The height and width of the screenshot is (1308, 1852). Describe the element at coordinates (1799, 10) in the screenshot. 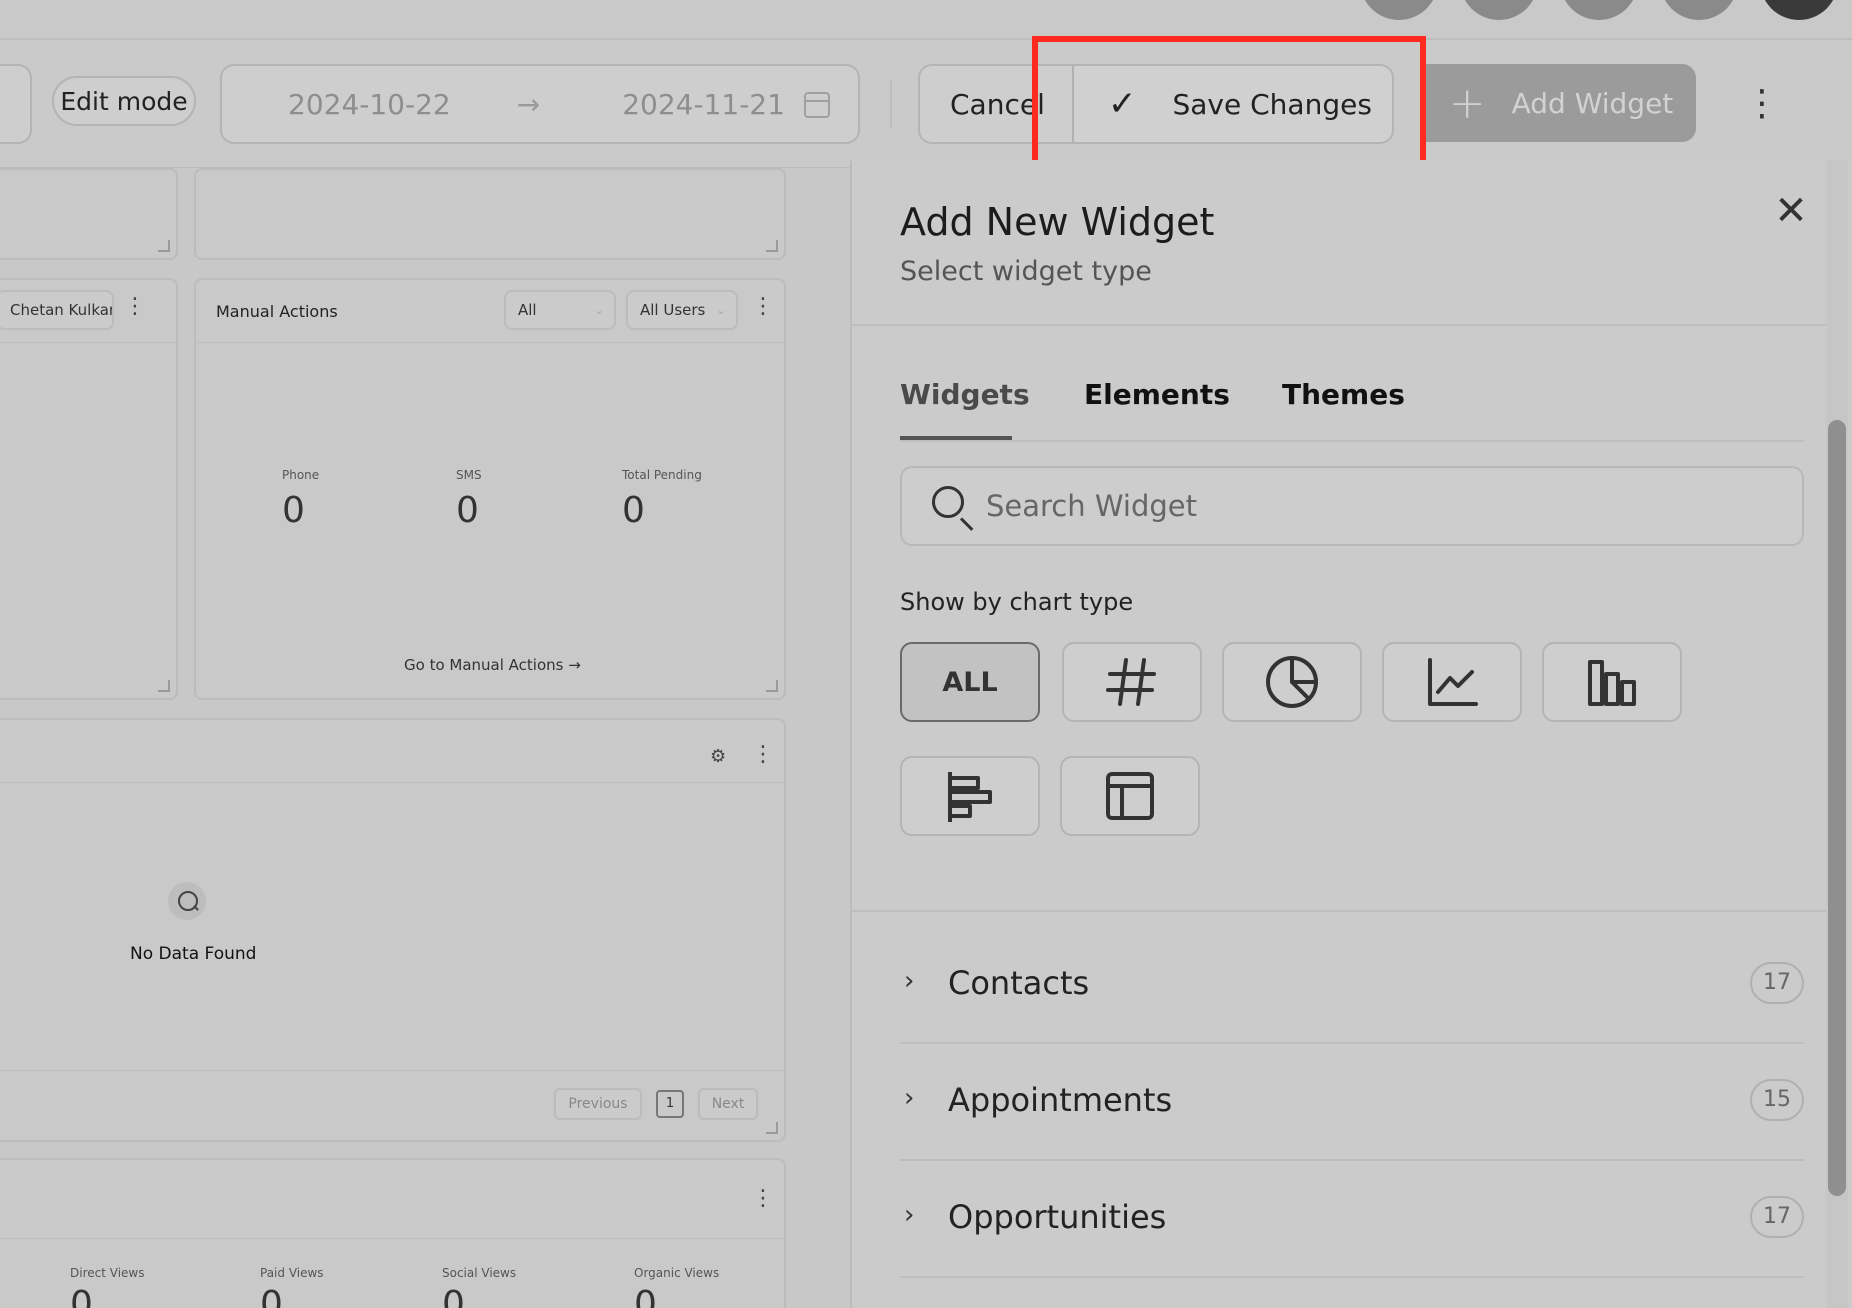

I see `user-avatar` at that location.